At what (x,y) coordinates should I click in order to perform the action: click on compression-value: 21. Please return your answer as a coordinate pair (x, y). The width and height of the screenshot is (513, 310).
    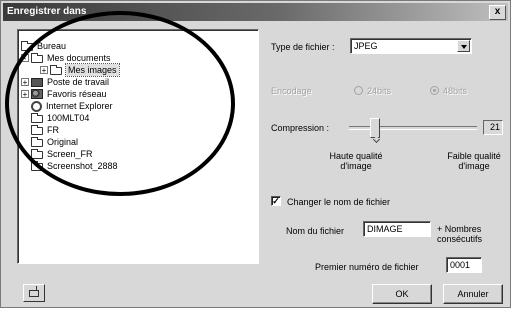
    Looking at the image, I should click on (493, 127).